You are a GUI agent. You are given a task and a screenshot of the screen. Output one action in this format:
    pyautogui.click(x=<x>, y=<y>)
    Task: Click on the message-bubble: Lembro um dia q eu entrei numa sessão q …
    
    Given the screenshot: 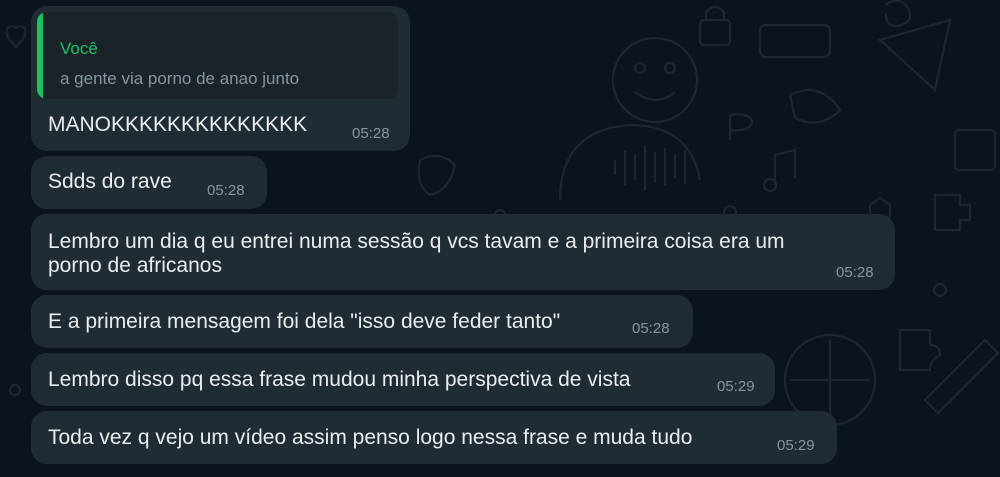 What is the action you would take?
    pyautogui.click(x=463, y=252)
    